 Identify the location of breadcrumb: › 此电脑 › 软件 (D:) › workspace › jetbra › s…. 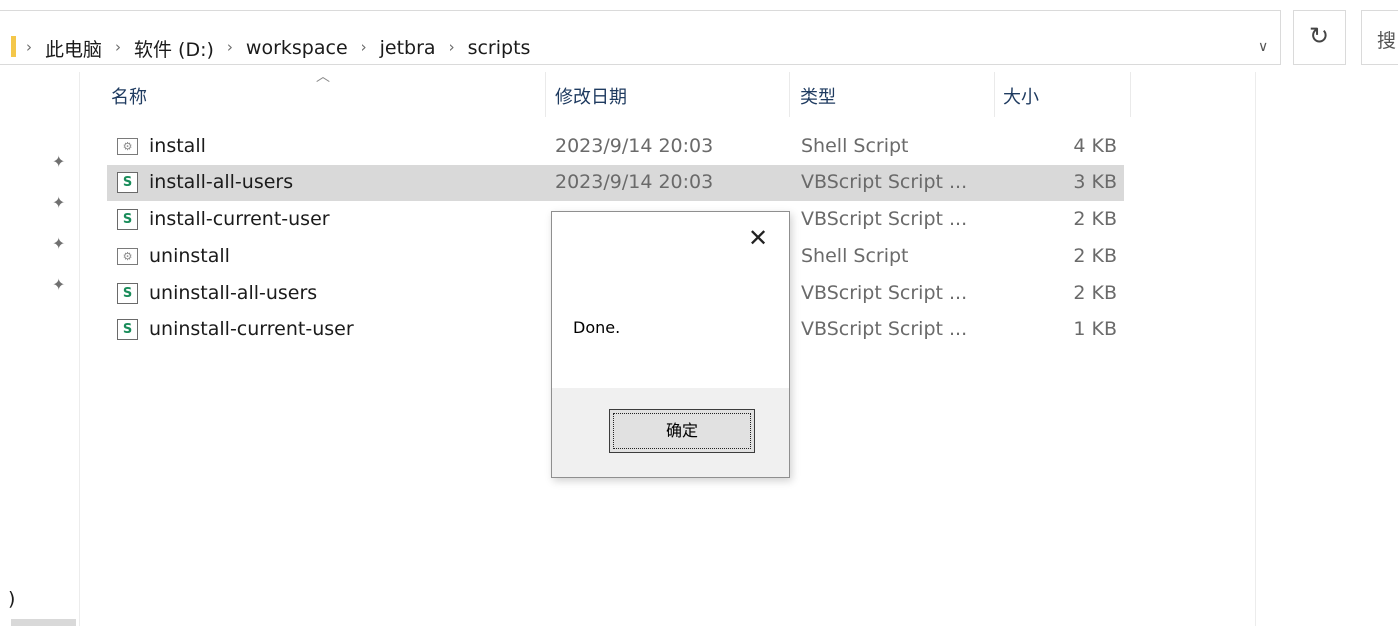
(278, 48).